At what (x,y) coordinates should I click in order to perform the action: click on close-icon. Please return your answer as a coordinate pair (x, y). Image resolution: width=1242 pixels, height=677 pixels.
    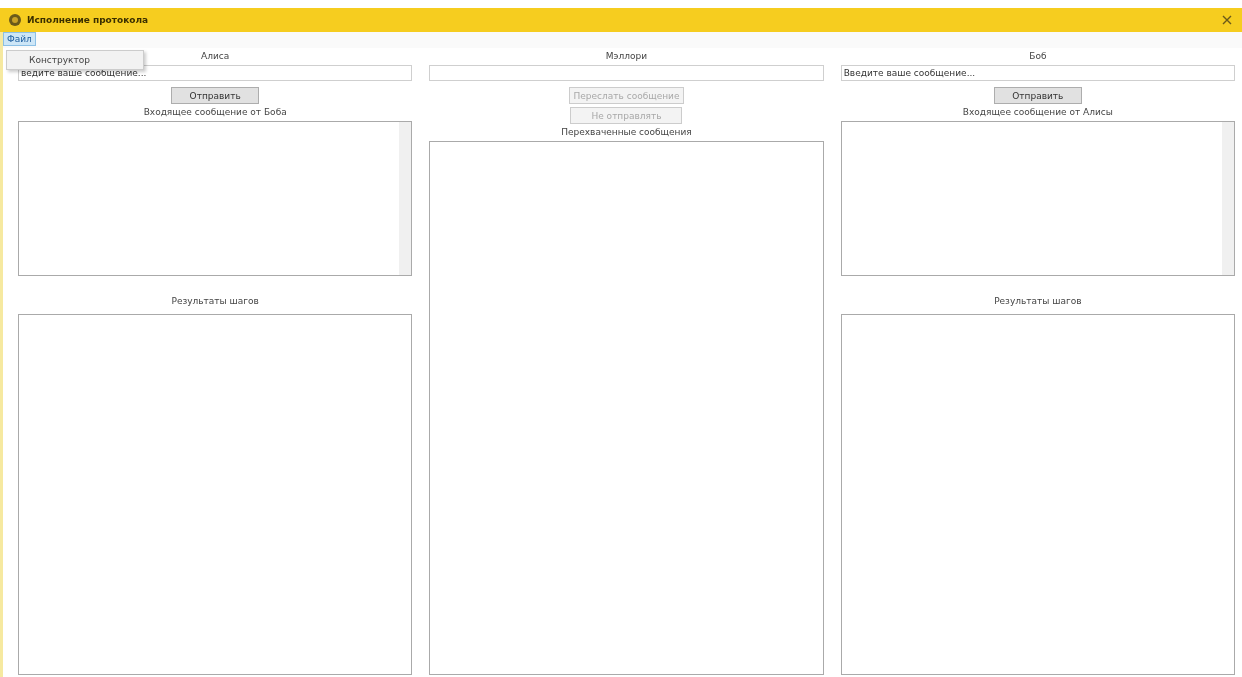
    Looking at the image, I should click on (1227, 20).